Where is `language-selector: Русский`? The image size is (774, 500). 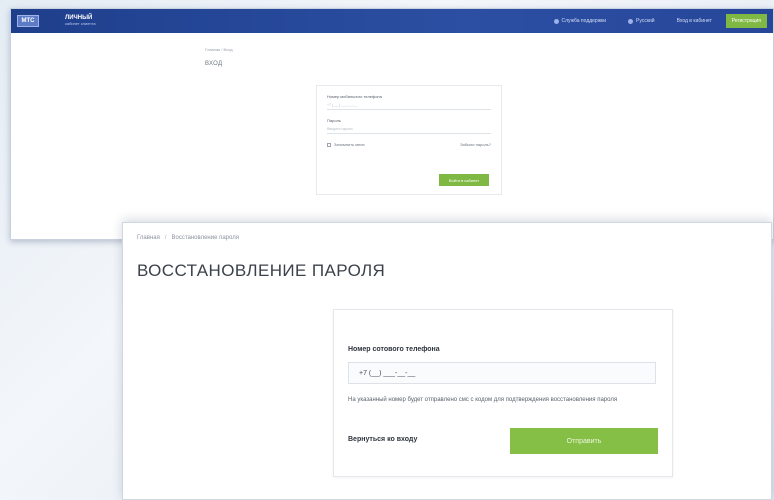 language-selector: Русский is located at coordinates (641, 21).